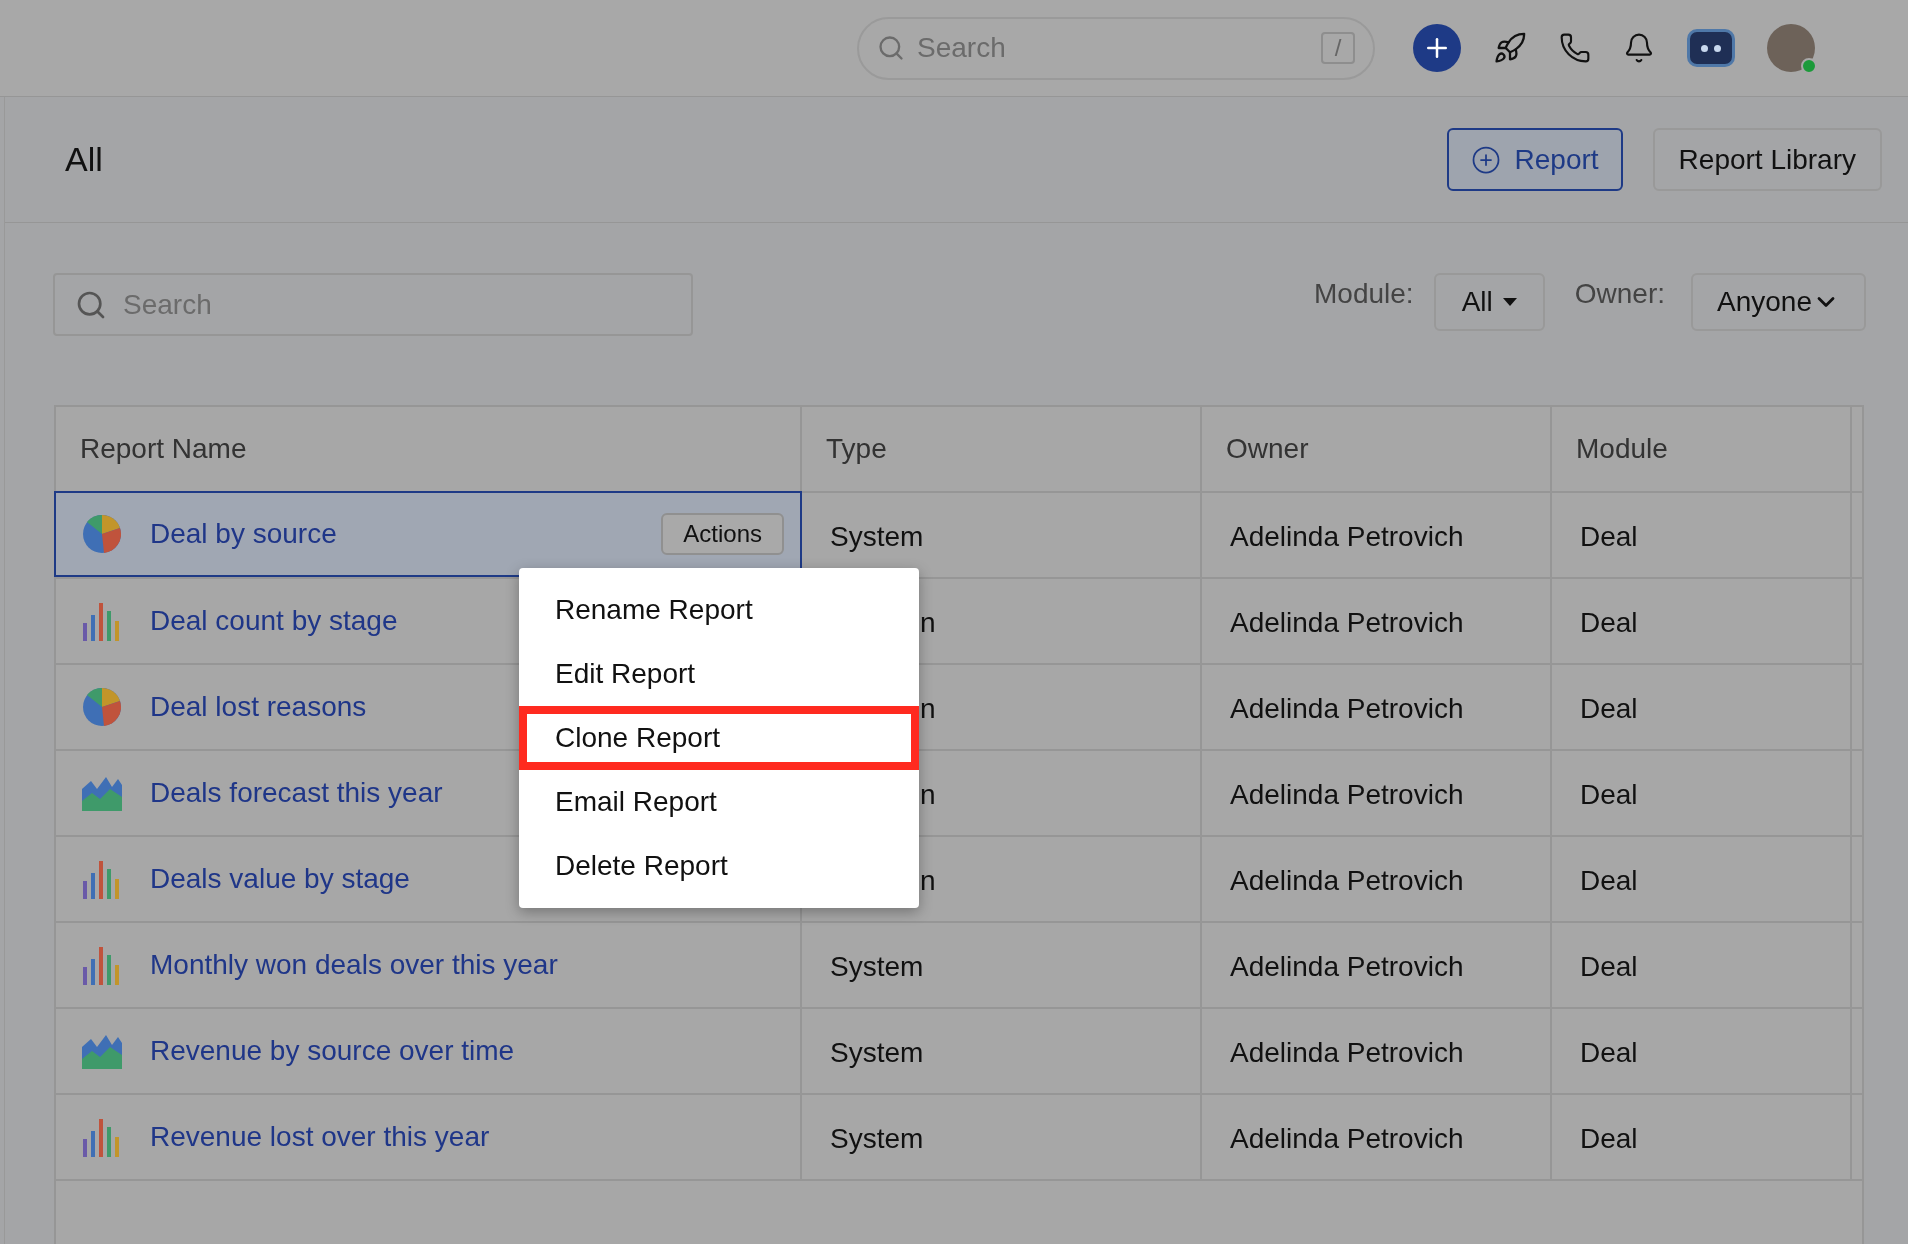  Describe the element at coordinates (722, 534) in the screenshot. I see `actions-button: Actions` at that location.